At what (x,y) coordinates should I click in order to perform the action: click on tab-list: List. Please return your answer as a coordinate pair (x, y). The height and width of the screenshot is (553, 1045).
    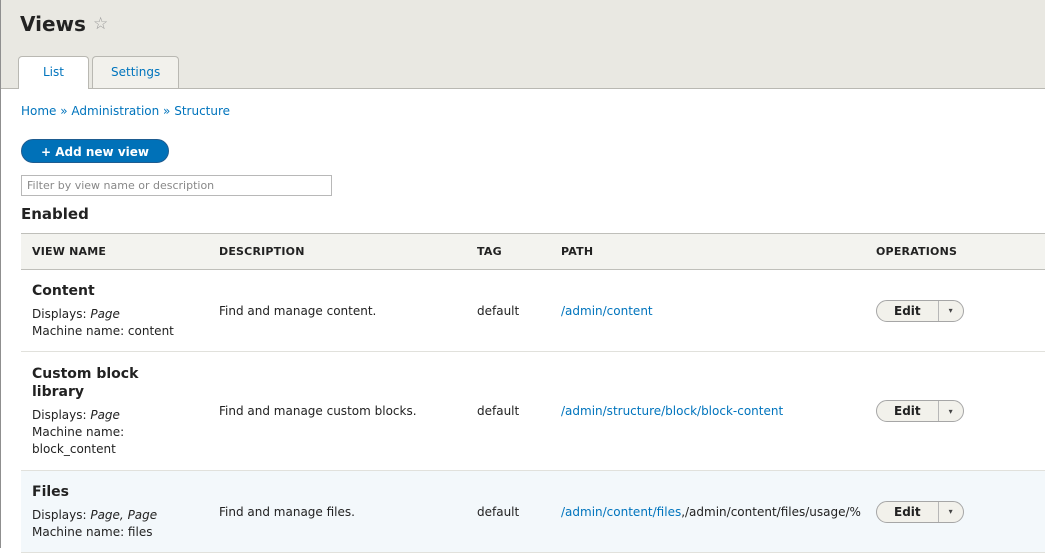
    Looking at the image, I should click on (53, 72).